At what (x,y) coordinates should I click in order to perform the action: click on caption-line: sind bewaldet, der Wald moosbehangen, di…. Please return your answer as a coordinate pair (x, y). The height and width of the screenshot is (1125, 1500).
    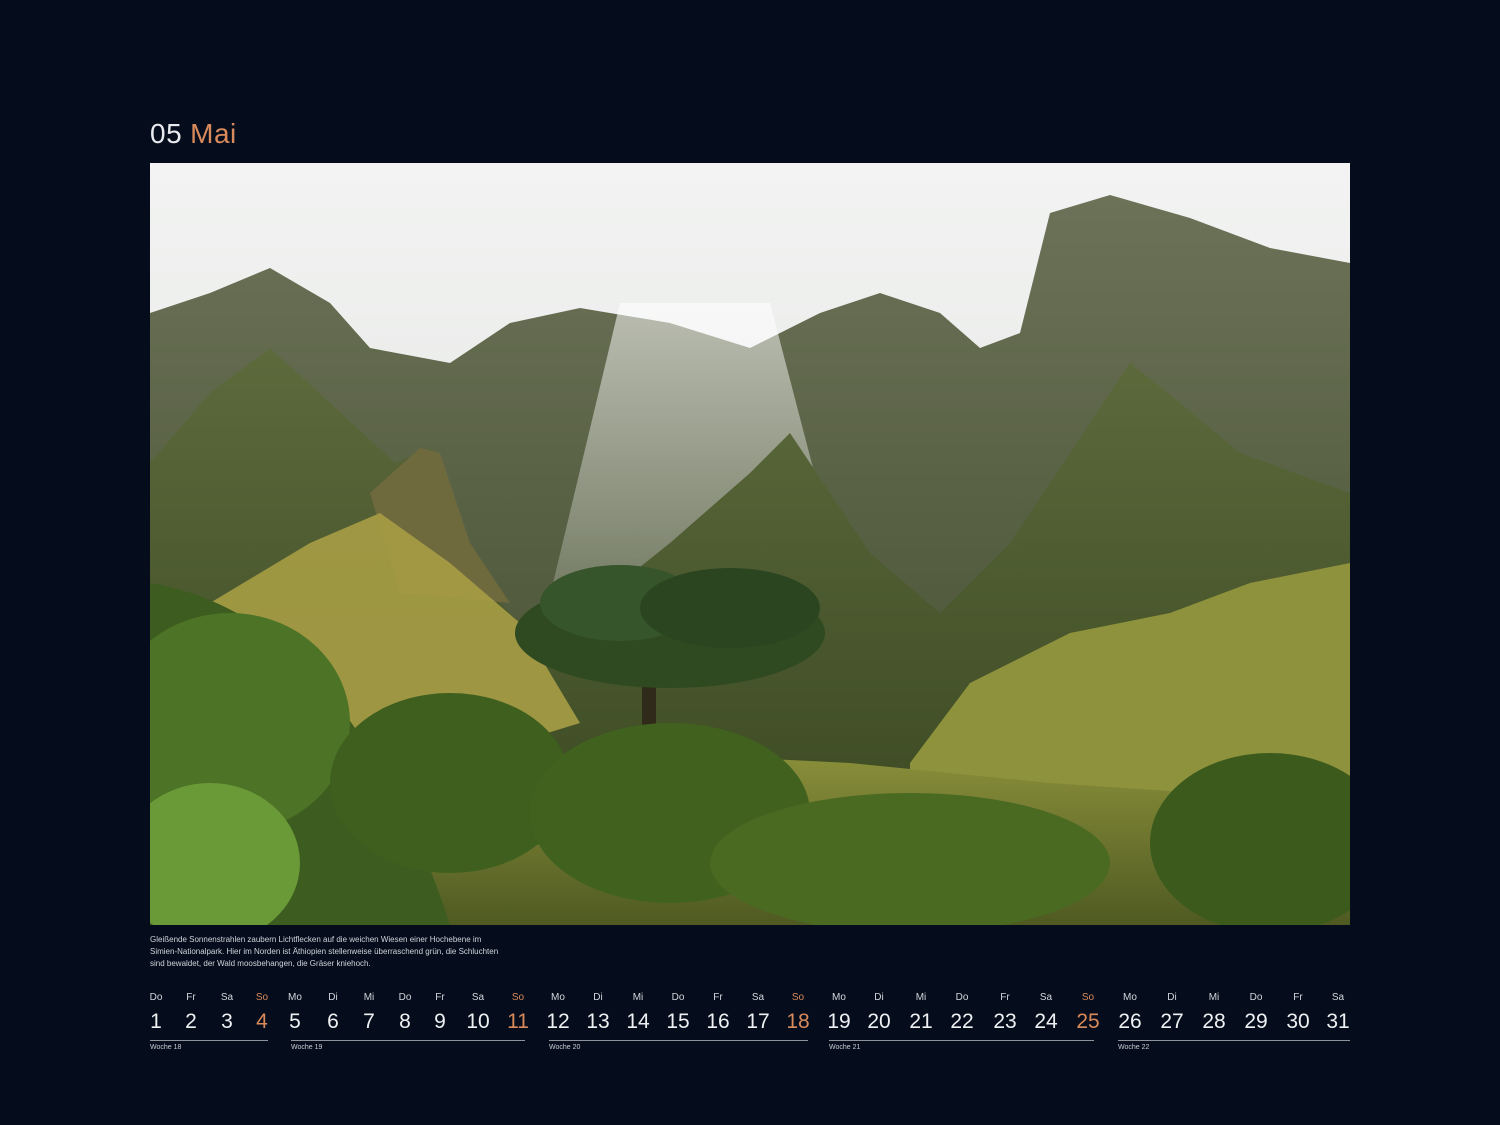
    Looking at the image, I should click on (260, 963).